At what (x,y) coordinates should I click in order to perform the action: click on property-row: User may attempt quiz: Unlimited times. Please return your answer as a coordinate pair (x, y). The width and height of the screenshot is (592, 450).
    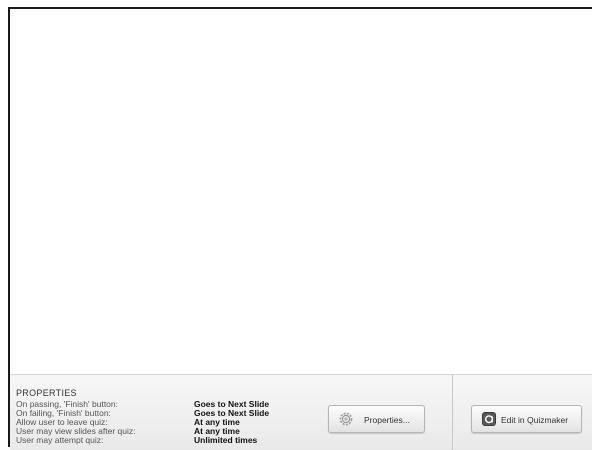
    Looking at the image, I should click on (166, 440).